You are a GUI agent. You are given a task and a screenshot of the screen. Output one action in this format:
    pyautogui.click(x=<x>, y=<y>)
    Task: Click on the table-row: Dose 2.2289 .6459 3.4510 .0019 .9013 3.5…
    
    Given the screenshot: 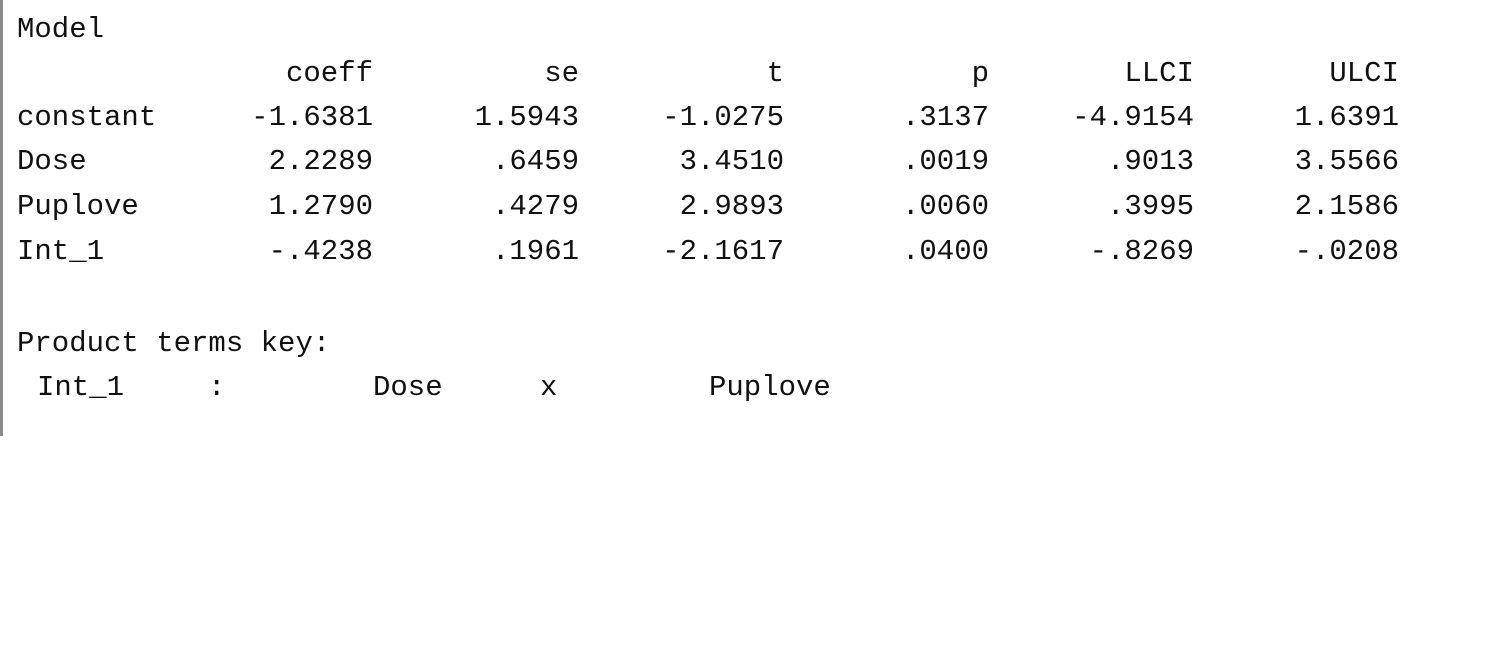 What is the action you would take?
    pyautogui.click(x=701, y=162)
    